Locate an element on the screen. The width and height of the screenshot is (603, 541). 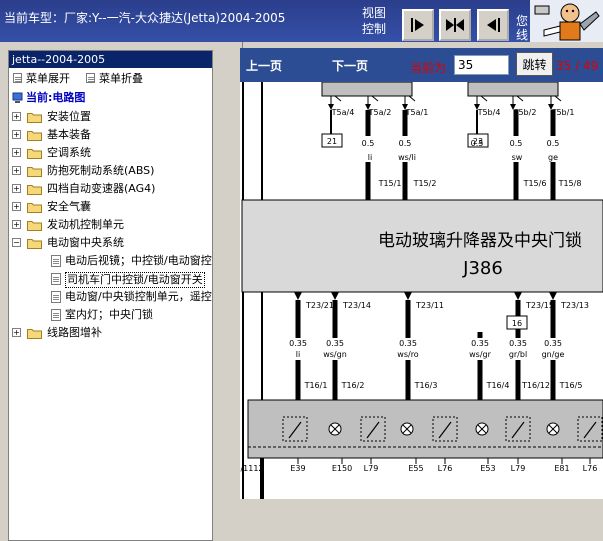
tree-item: + 防抱死制动系统(ABS) is located at coordinates (110, 171).